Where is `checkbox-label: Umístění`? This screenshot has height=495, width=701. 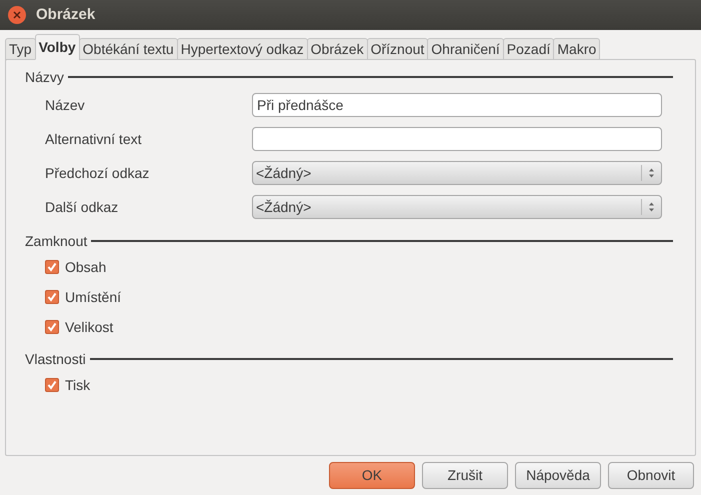
checkbox-label: Umístění is located at coordinates (93, 297).